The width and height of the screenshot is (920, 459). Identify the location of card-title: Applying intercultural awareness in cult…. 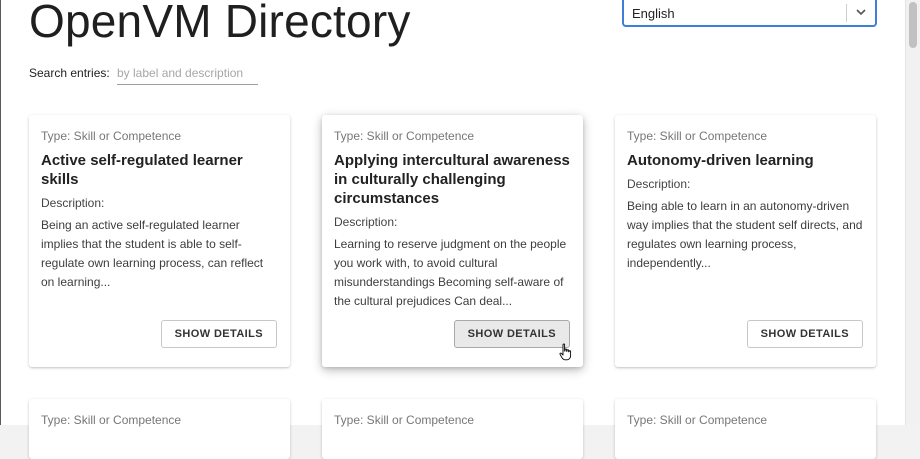
(452, 179).